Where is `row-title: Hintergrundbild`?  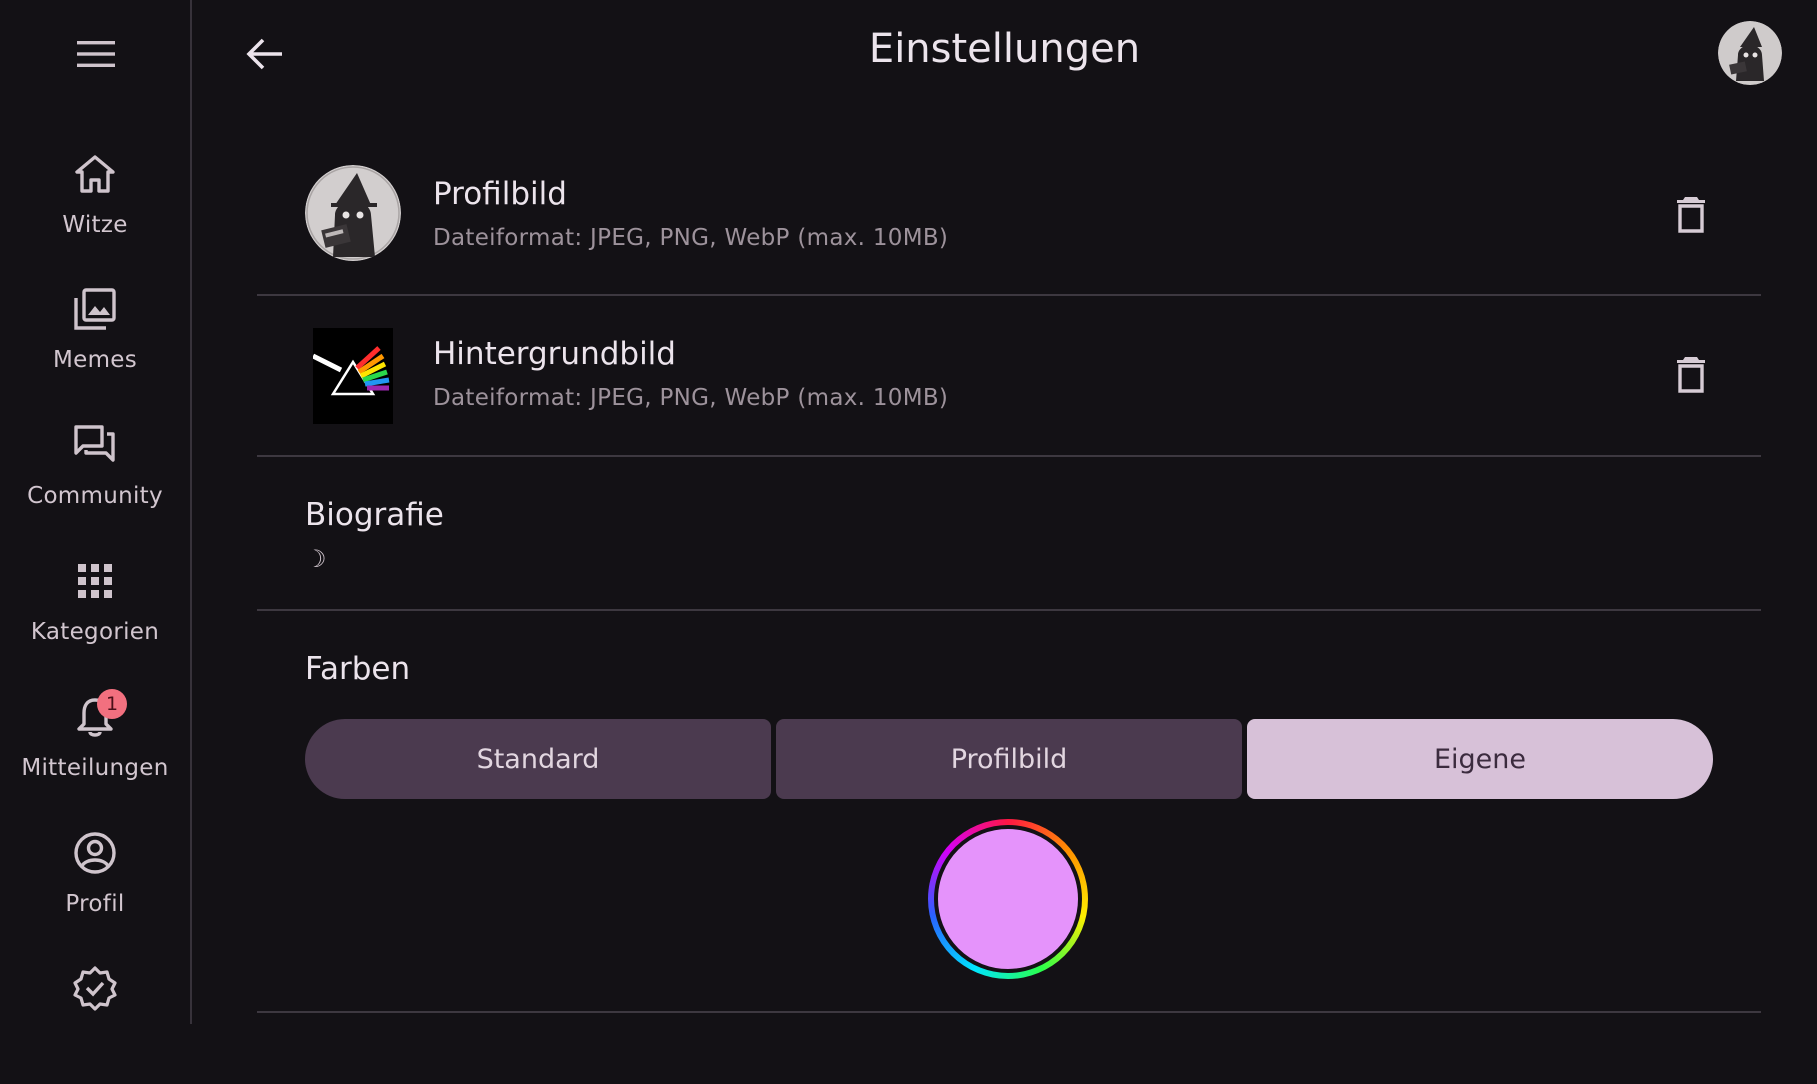
row-title: Hintergrundbild is located at coordinates (554, 354).